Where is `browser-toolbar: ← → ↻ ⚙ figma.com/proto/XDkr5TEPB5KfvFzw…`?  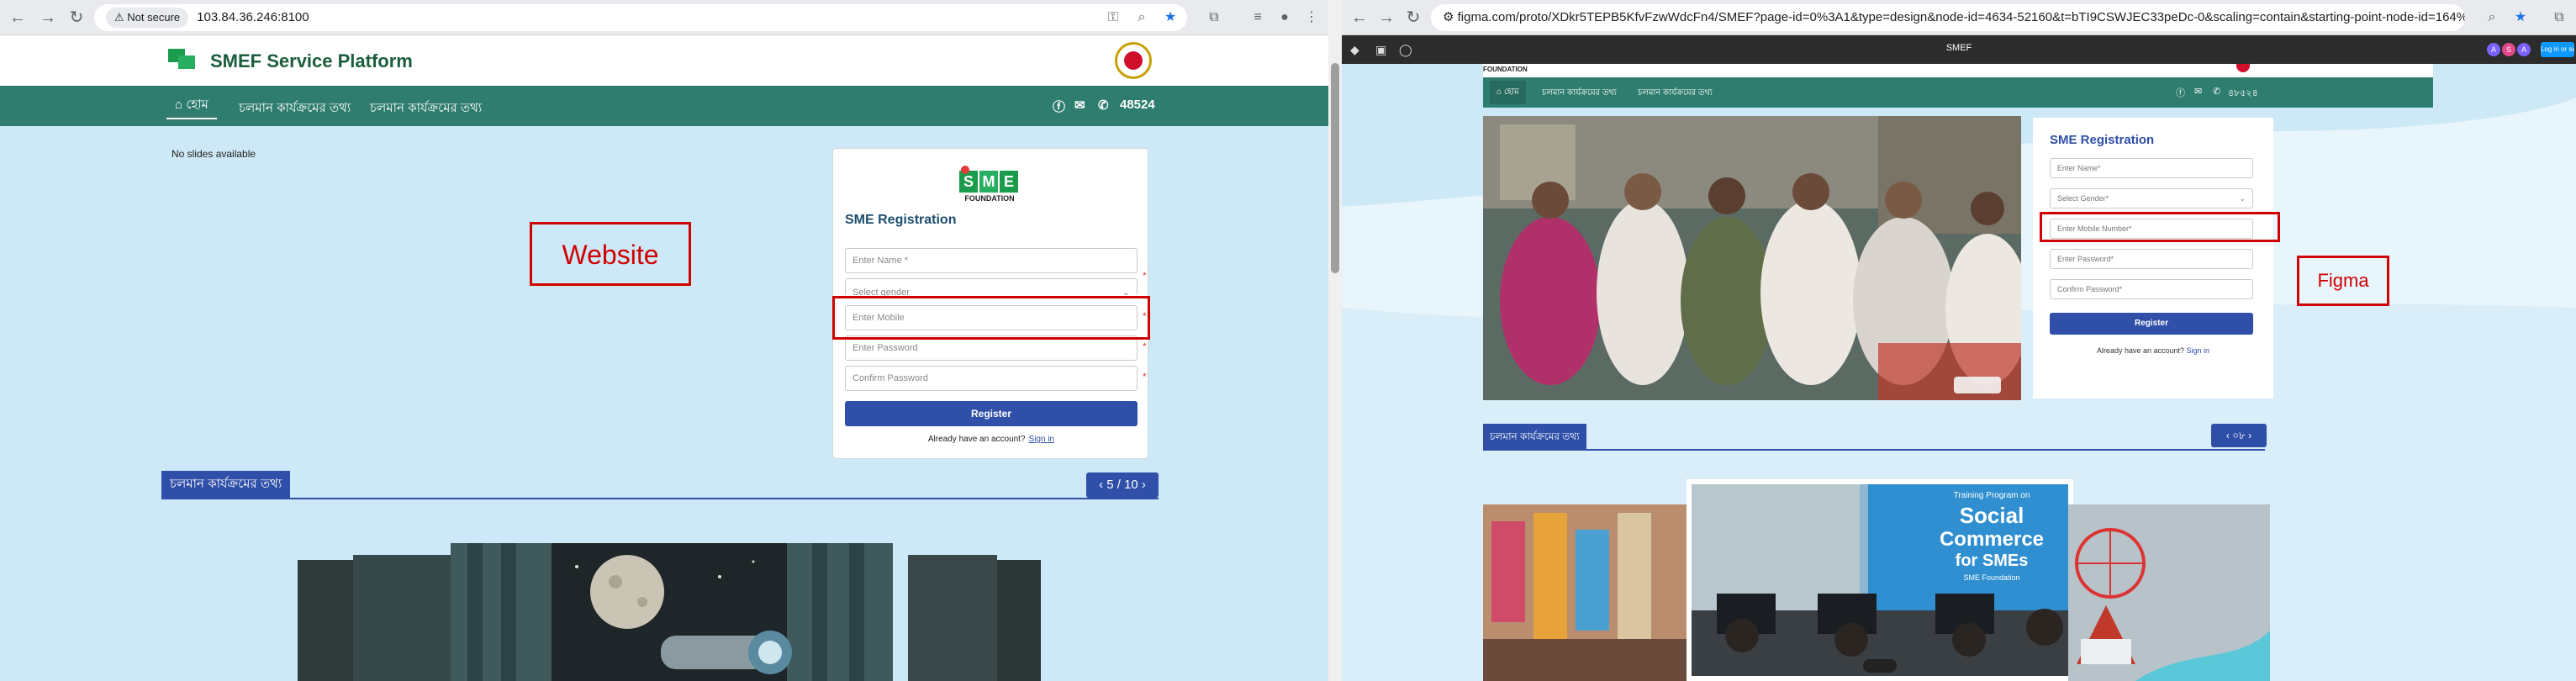
browser-toolbar: ← → ↻ ⚙ figma.com/proto/XDkr5TEPB5KfvFzw… is located at coordinates (1959, 17).